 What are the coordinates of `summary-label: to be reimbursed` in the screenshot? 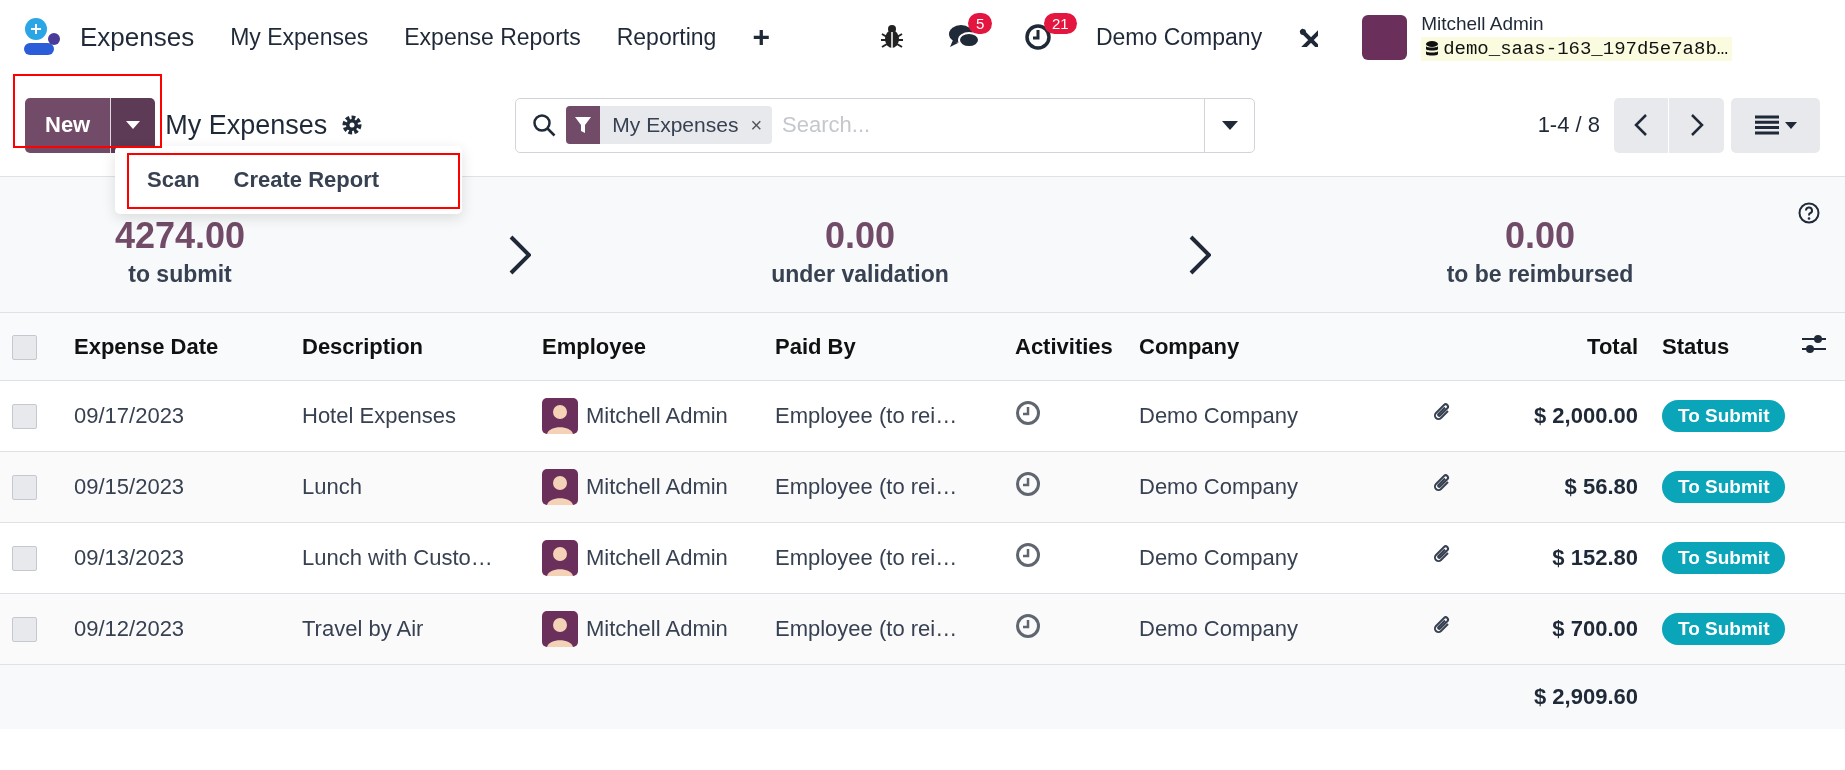 It's located at (1540, 274).